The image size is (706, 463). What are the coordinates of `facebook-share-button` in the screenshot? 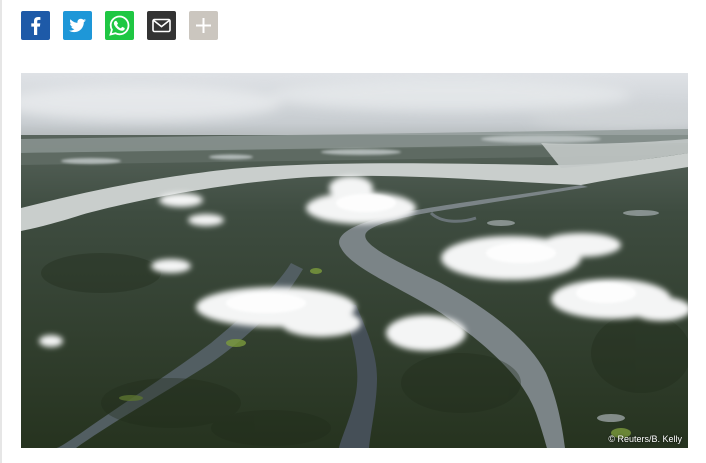 It's located at (35, 25).